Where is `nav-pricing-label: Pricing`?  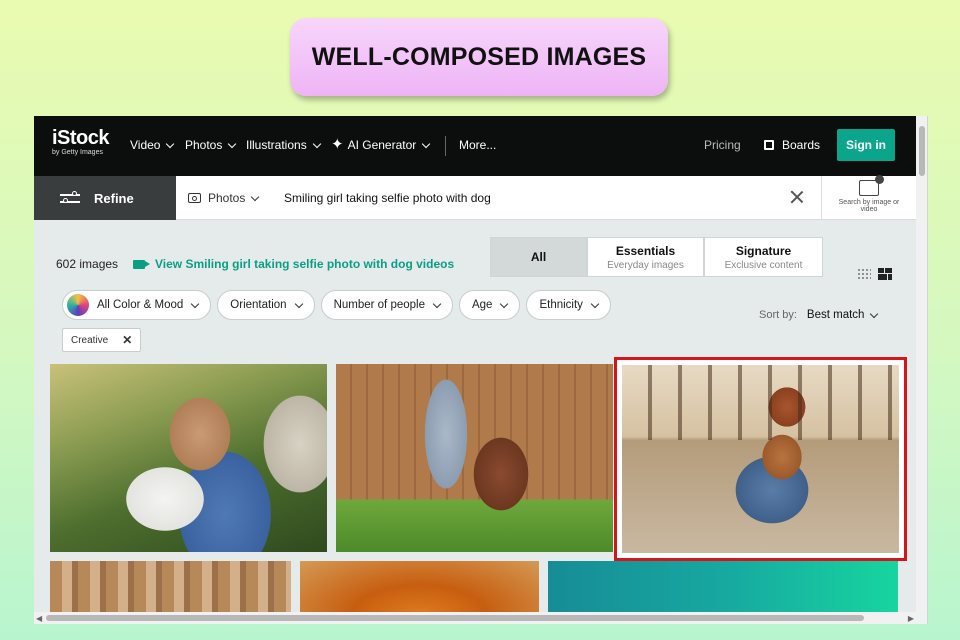
nav-pricing-label: Pricing is located at coordinates (722, 145).